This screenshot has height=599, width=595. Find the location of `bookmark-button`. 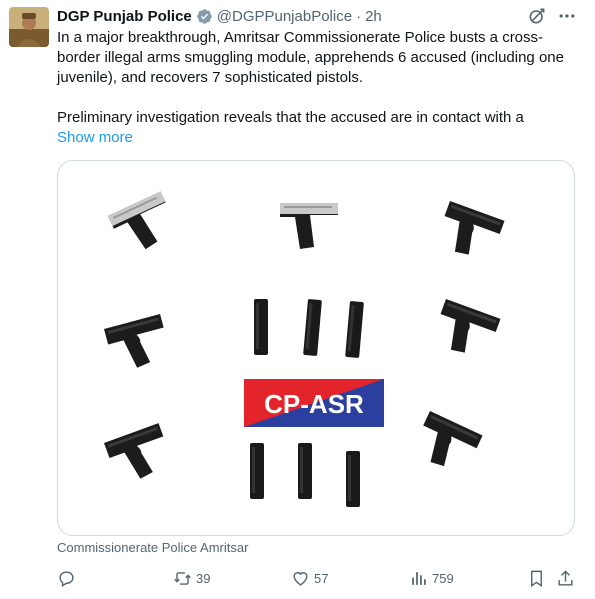

bookmark-button is located at coordinates (536, 578).